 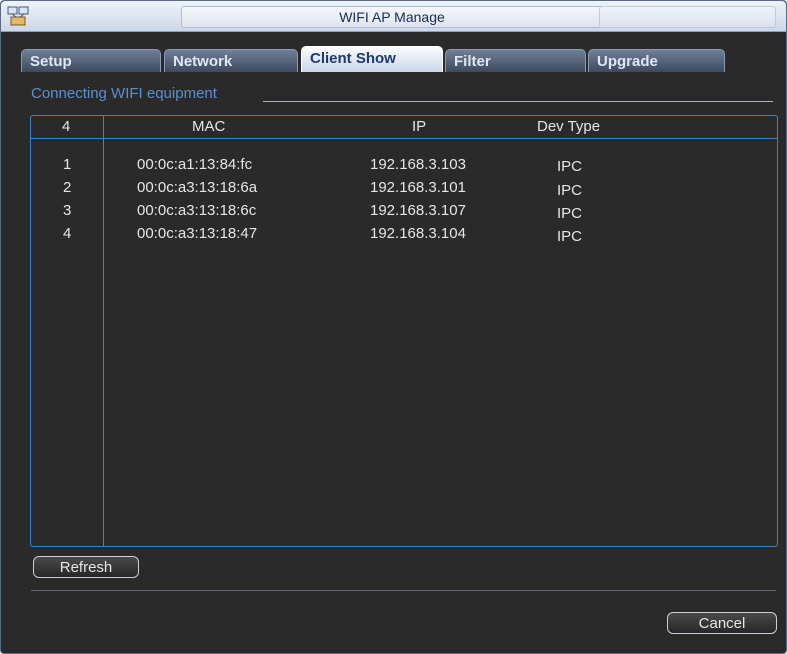 I want to click on row-ip: 192.168.3.107, so click(x=418, y=210).